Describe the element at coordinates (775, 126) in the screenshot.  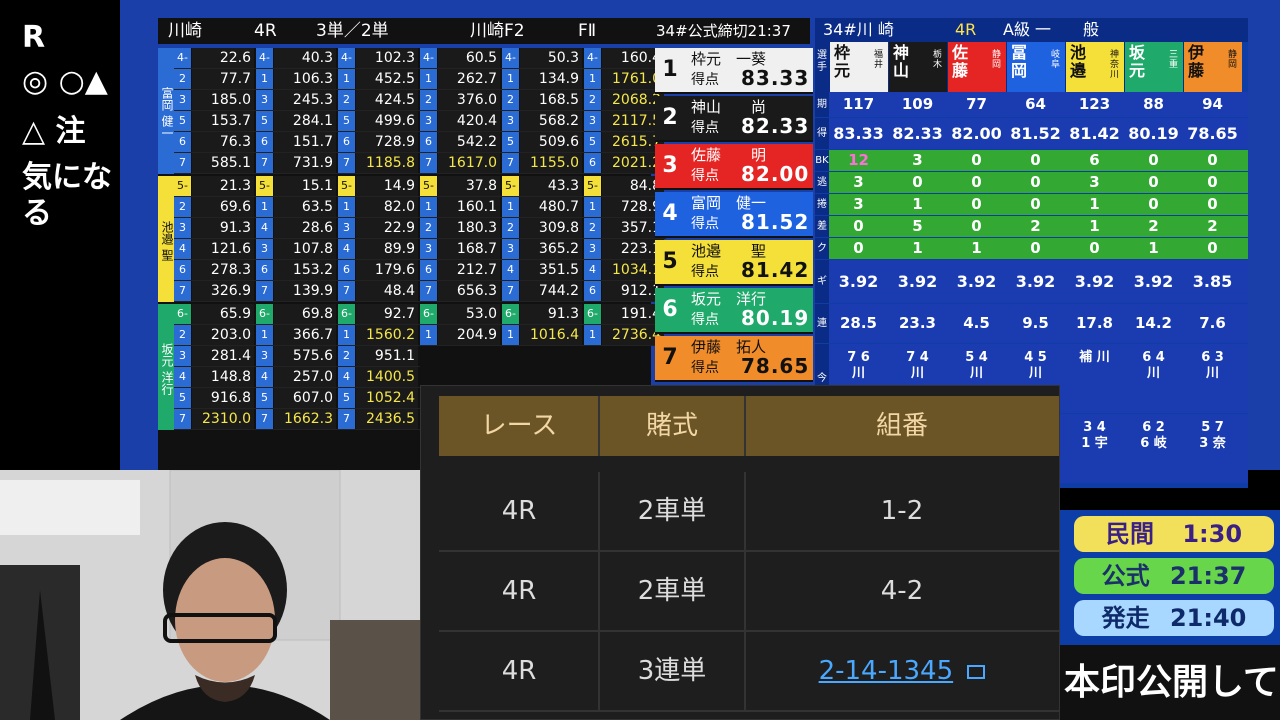
I see `rider-score: 82.33` at that location.